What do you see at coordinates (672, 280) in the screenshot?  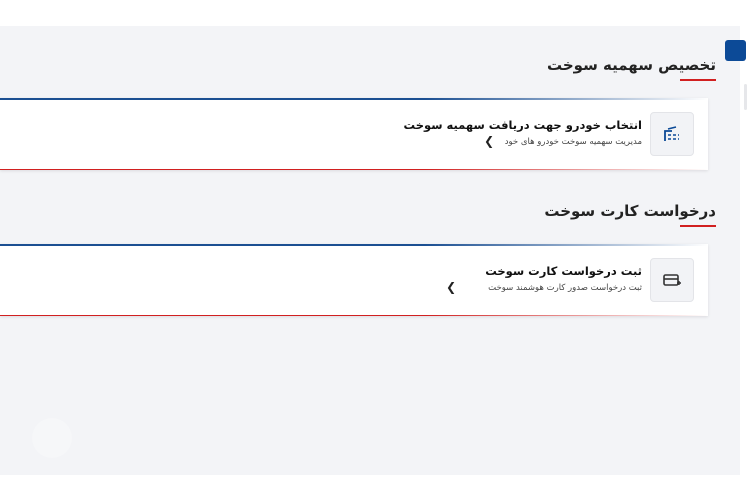 I see `add-card-icon` at bounding box center [672, 280].